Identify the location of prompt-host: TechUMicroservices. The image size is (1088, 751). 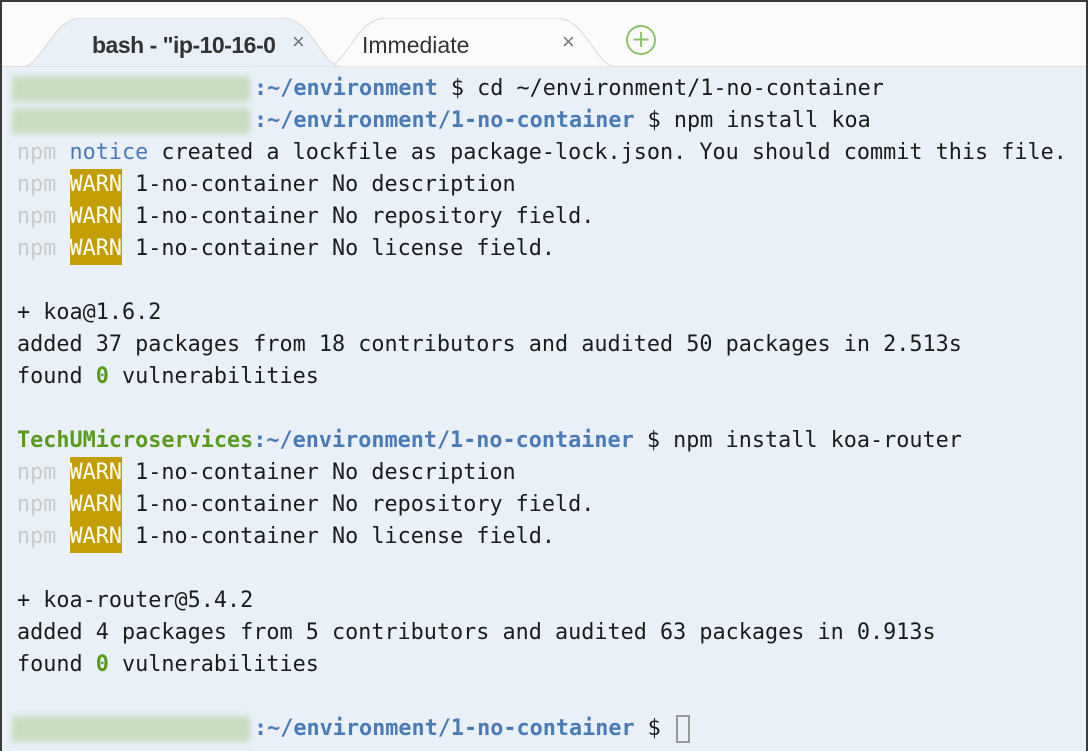
(135, 440).